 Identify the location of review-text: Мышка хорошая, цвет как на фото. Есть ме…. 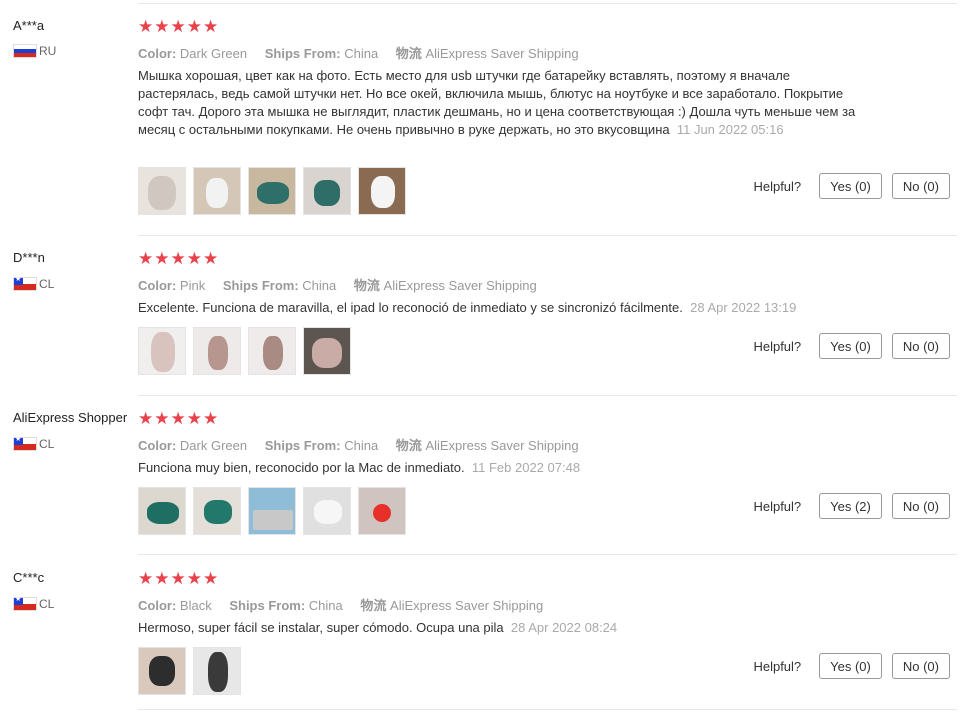
(497, 102).